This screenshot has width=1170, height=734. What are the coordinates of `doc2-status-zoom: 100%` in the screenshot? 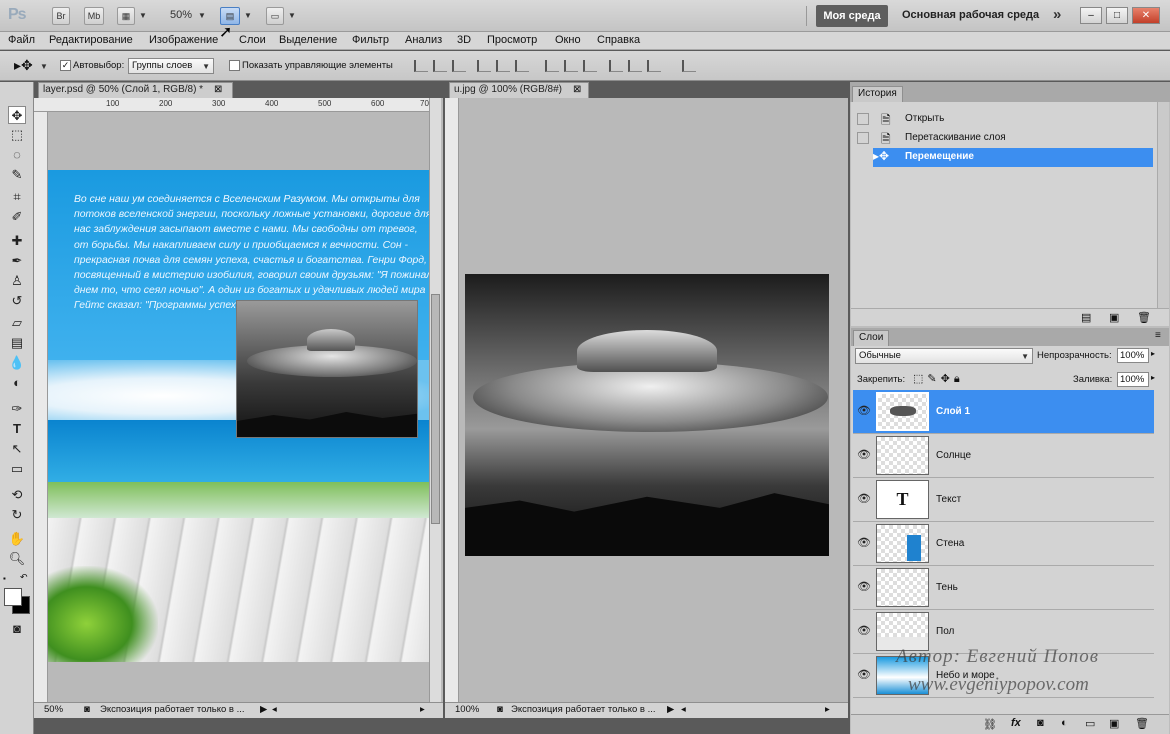 It's located at (467, 710).